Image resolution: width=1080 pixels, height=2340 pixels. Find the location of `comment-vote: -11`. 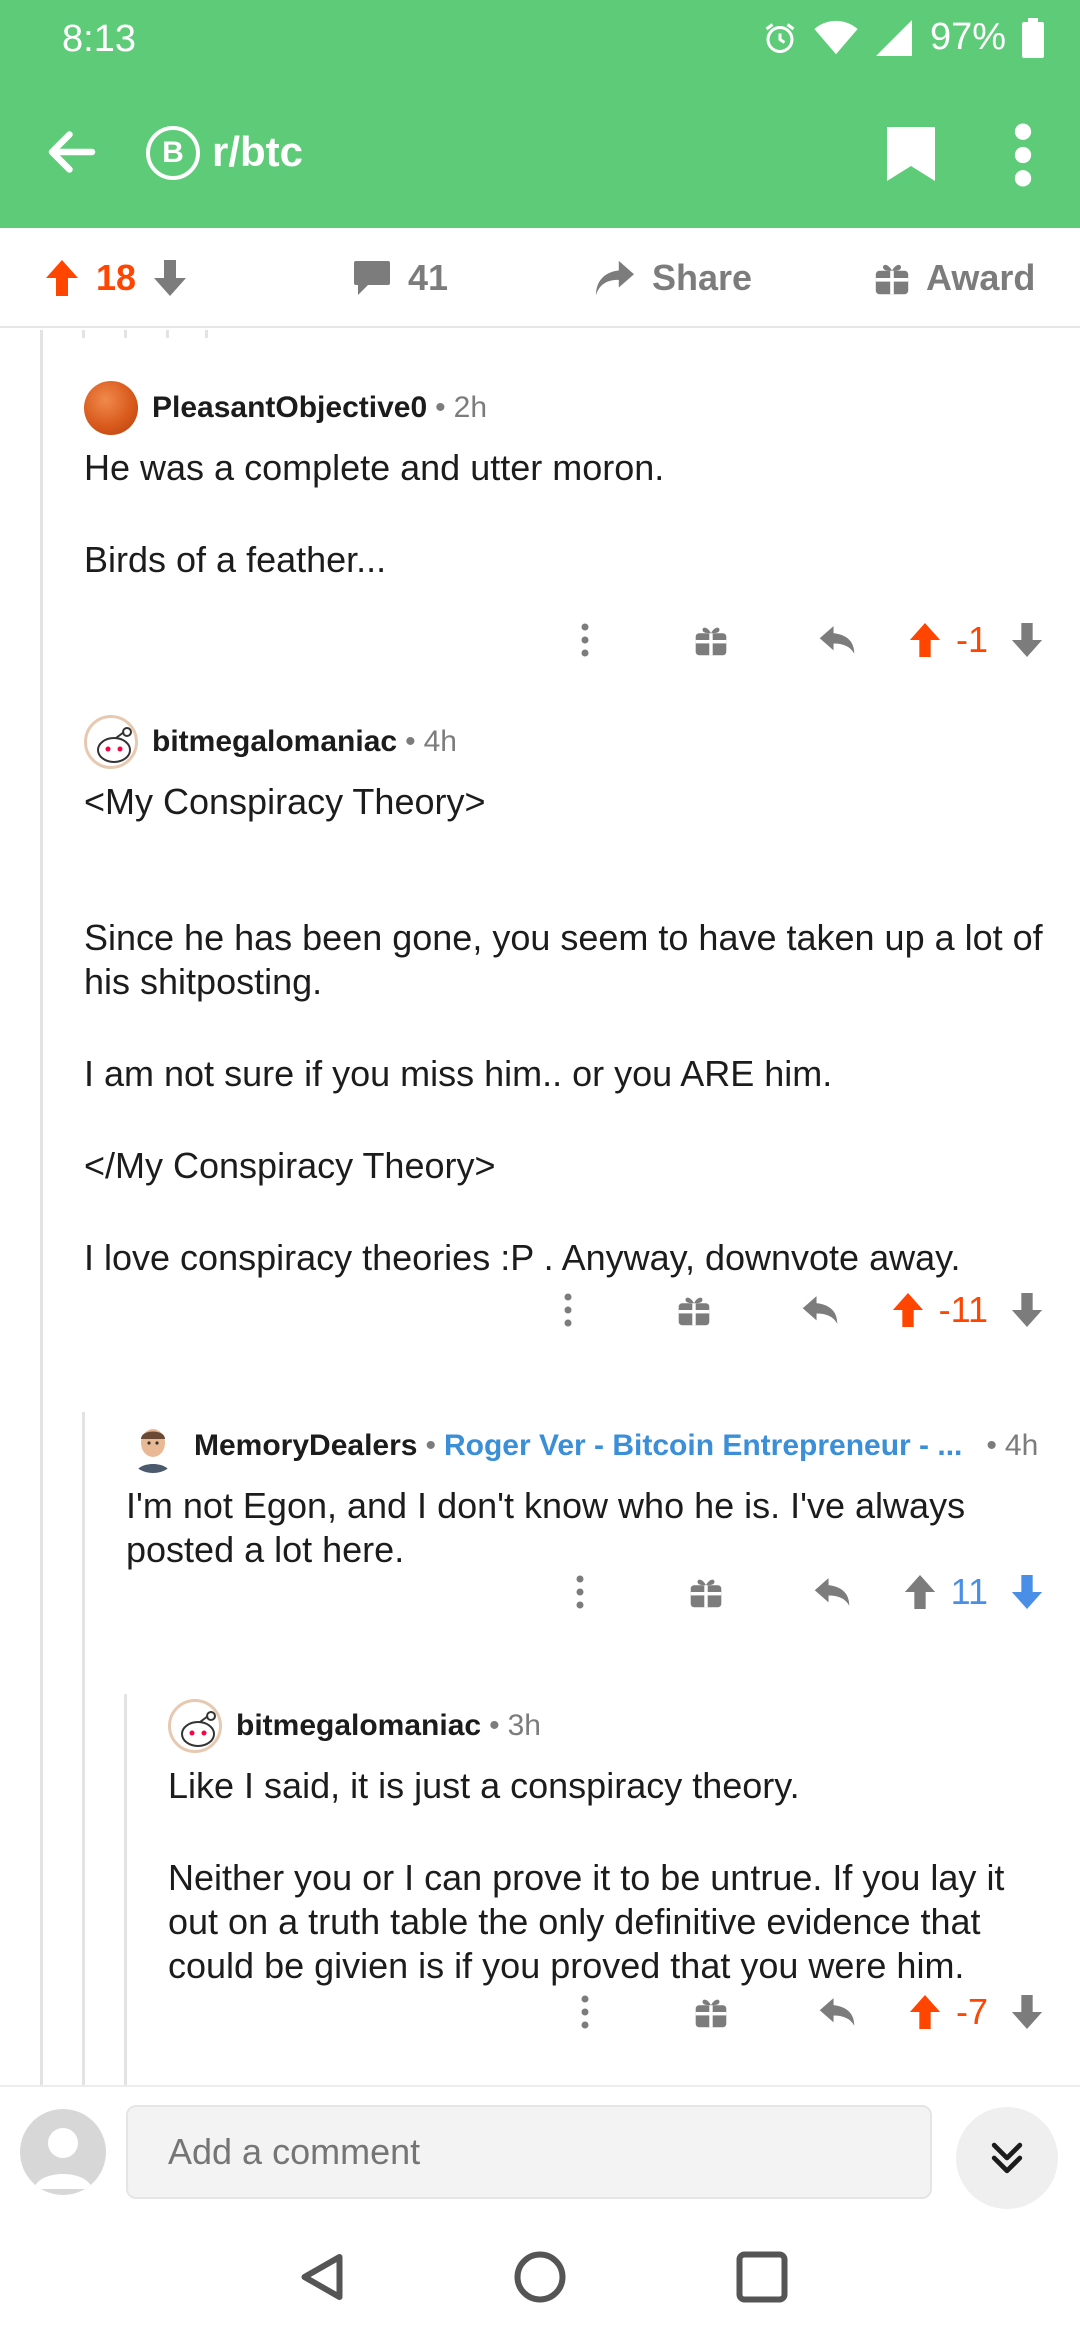

comment-vote: -11 is located at coordinates (967, 1310).